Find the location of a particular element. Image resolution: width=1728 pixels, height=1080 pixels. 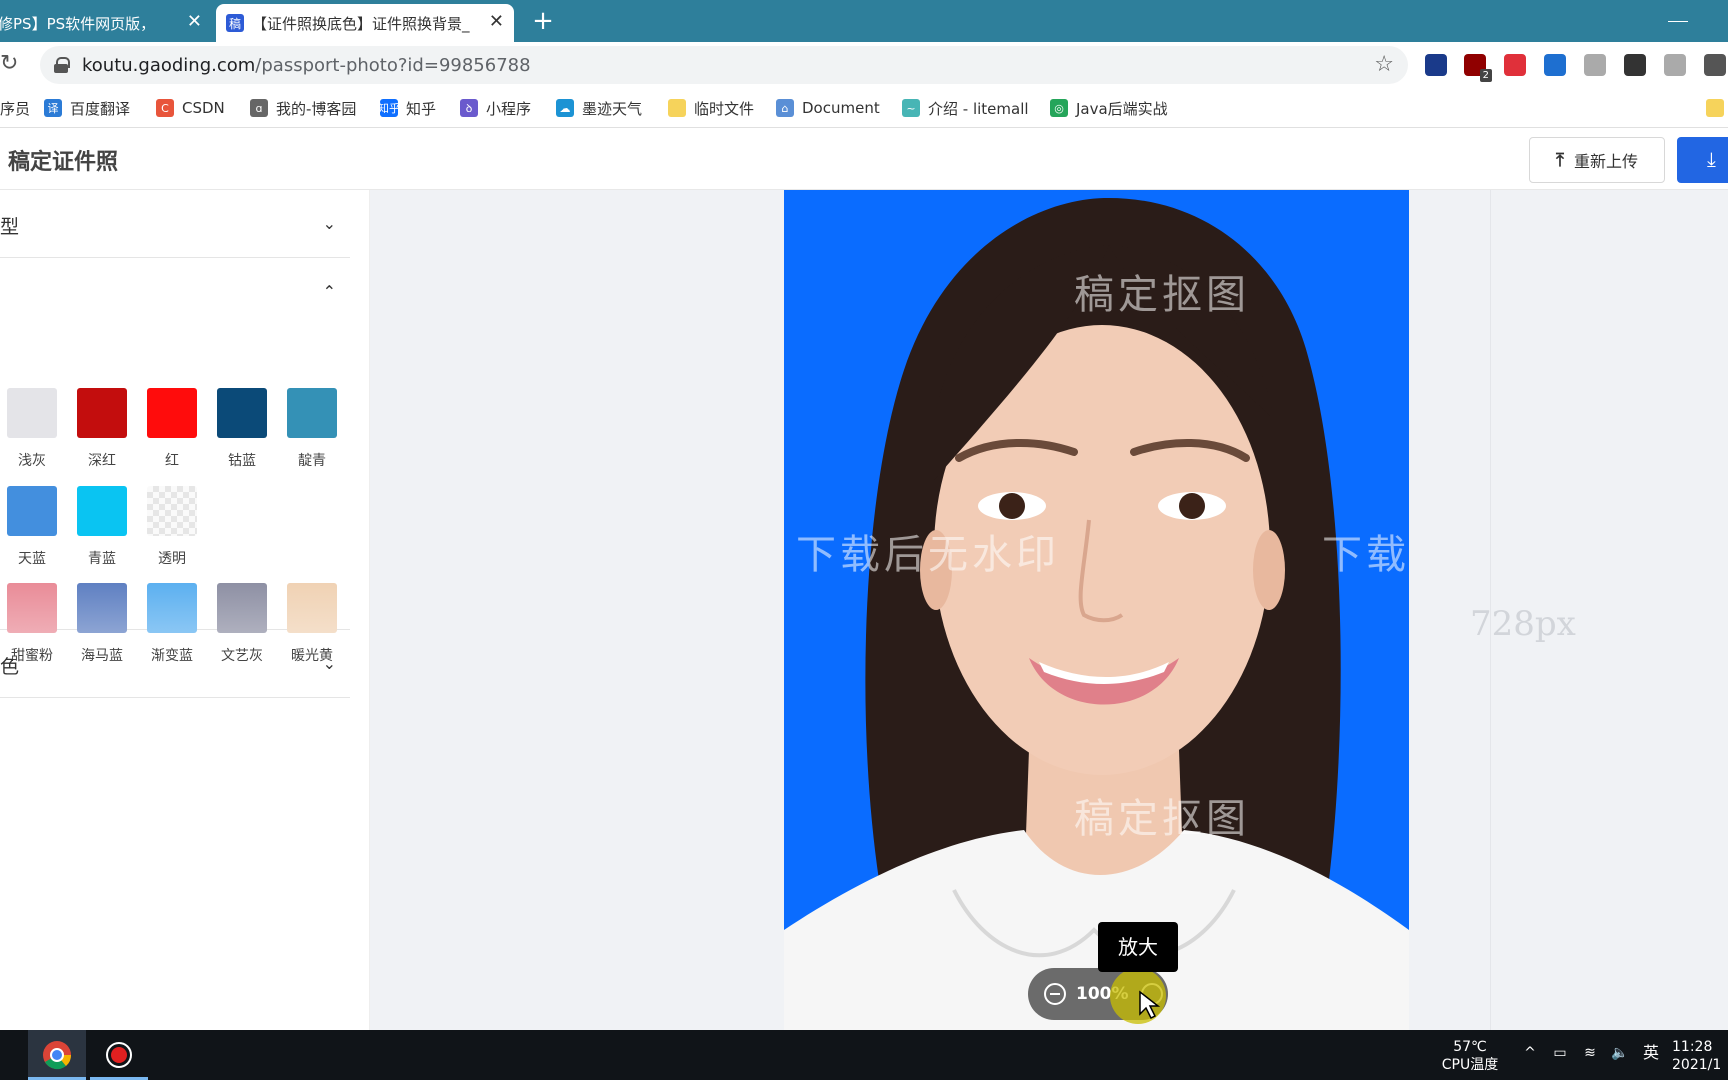

ublock-icon: 2 is located at coordinates (1478, 68).